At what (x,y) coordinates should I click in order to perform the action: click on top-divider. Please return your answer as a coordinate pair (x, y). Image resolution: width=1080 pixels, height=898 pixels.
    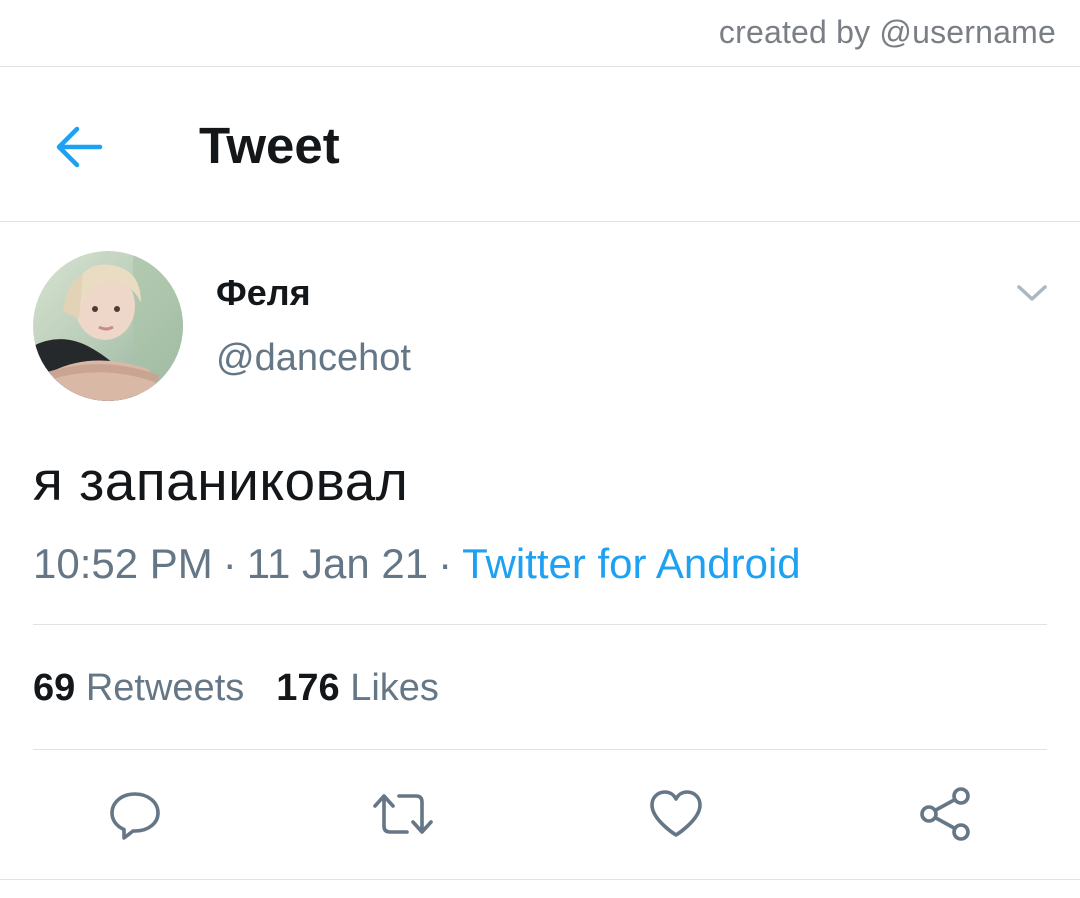
    Looking at the image, I should click on (540, 66).